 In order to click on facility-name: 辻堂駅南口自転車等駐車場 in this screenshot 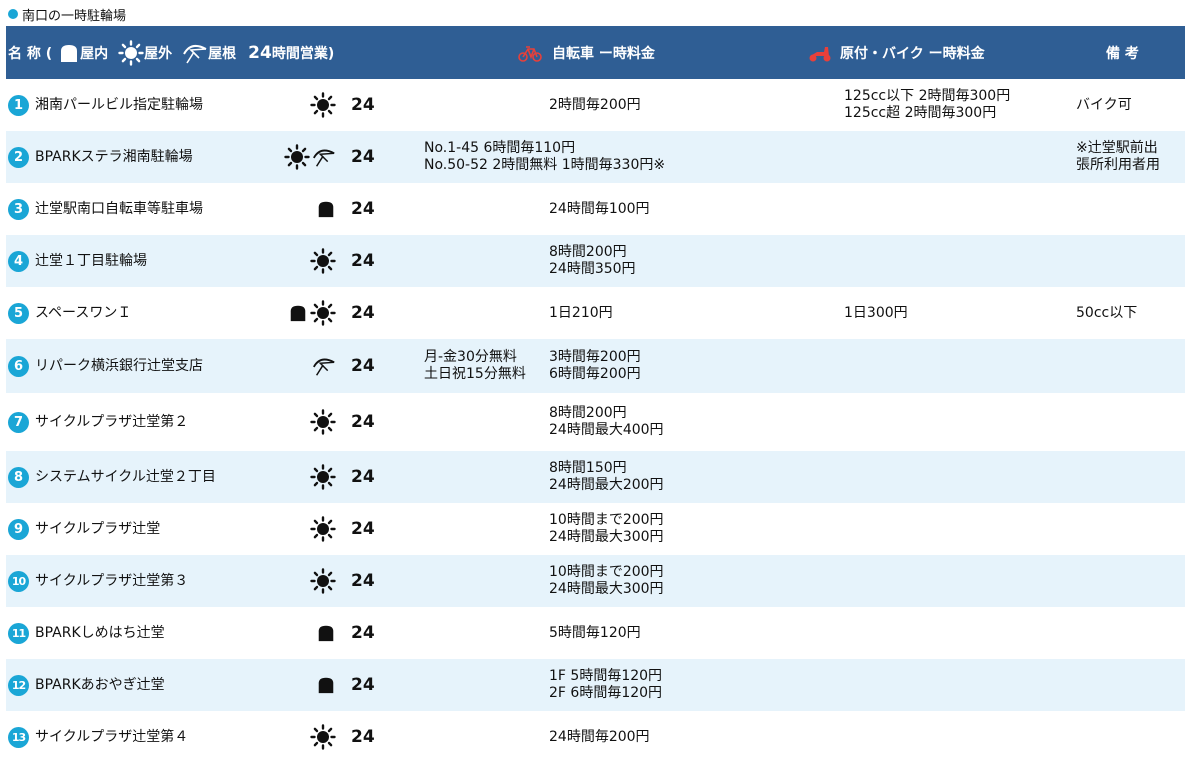, I will do `click(119, 208)`.